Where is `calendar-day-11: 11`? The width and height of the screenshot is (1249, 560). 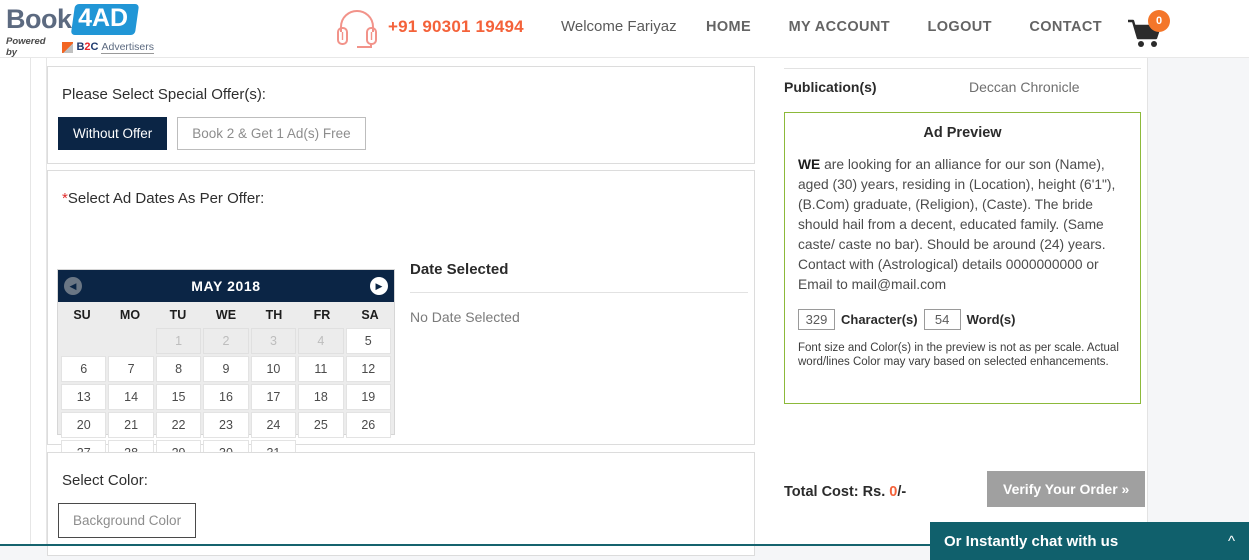
calendar-day-11: 11 is located at coordinates (321, 369).